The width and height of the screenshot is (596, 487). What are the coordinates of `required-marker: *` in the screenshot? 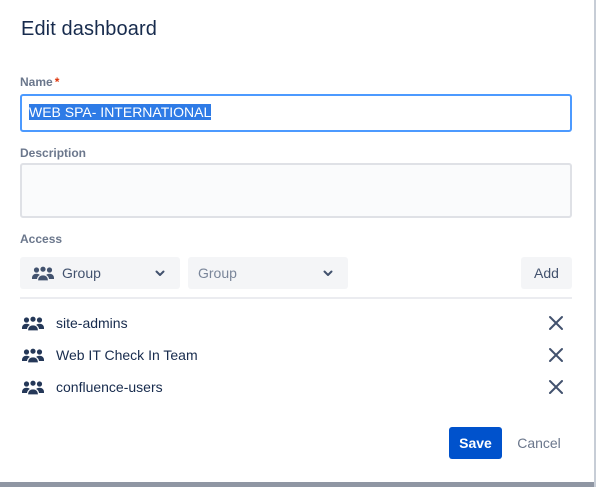 It's located at (57, 82).